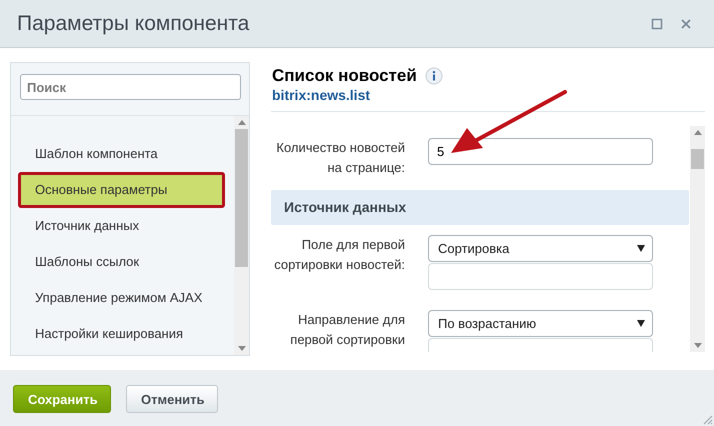 Image resolution: width=714 pixels, height=426 pixels. I want to click on search-field: Поиск, so click(130, 87).